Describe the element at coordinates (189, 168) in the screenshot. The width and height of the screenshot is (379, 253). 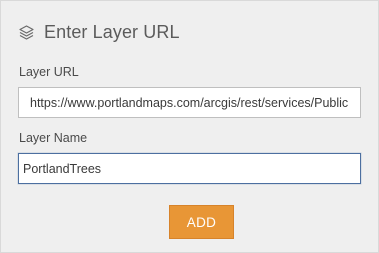
I see `layer-name-input` at that location.